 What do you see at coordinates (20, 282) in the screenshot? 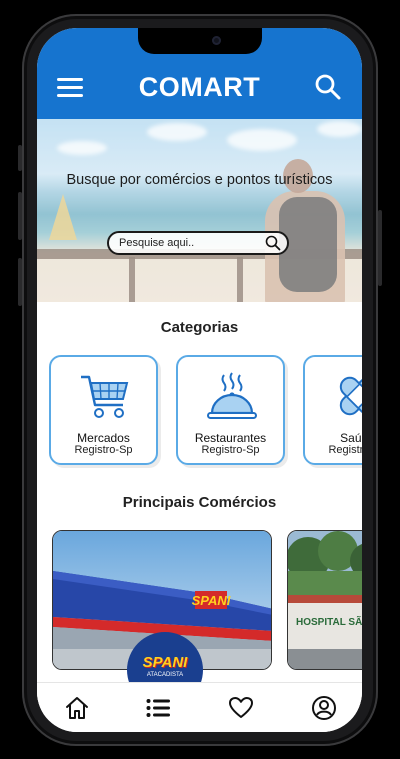
I see `phone-volume-down` at bounding box center [20, 282].